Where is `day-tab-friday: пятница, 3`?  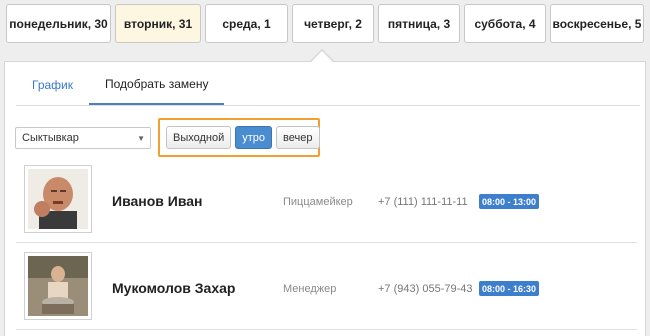 day-tab-friday: пятница, 3 is located at coordinates (419, 23).